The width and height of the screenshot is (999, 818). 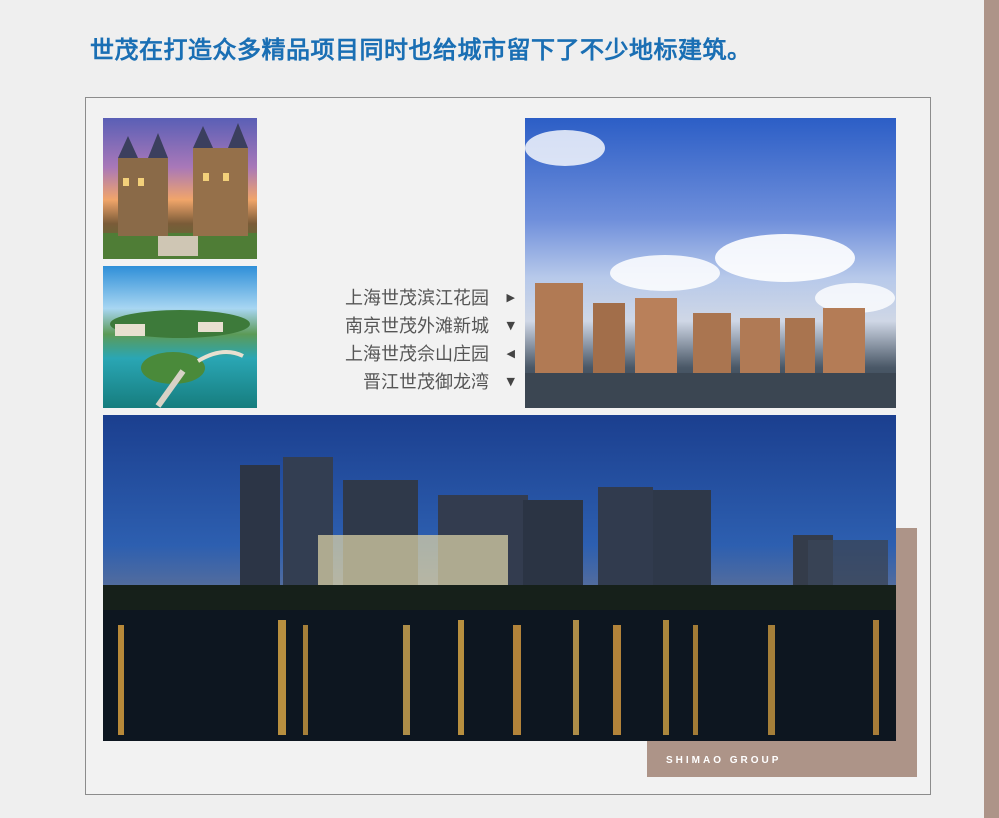 What do you see at coordinates (421, 50) in the screenshot?
I see `page-title: 世茂在打造众多精品项目同时也给城市留下了不少地标建筑。` at bounding box center [421, 50].